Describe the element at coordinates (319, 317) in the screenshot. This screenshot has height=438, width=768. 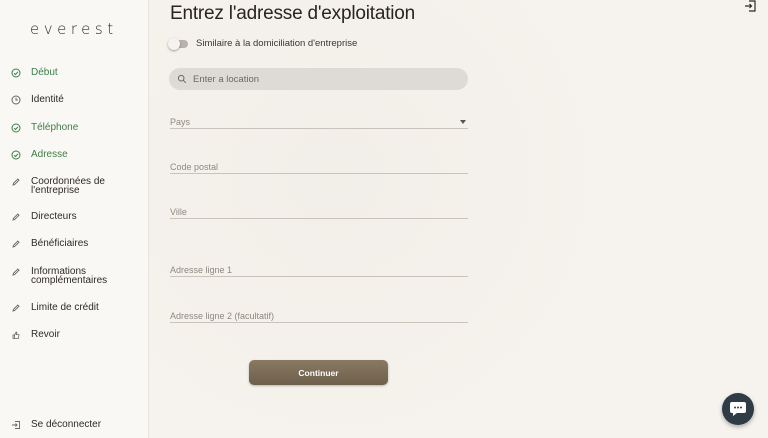
I see `address-line2-field: Adresse ligne 2 (facultatif)` at that location.